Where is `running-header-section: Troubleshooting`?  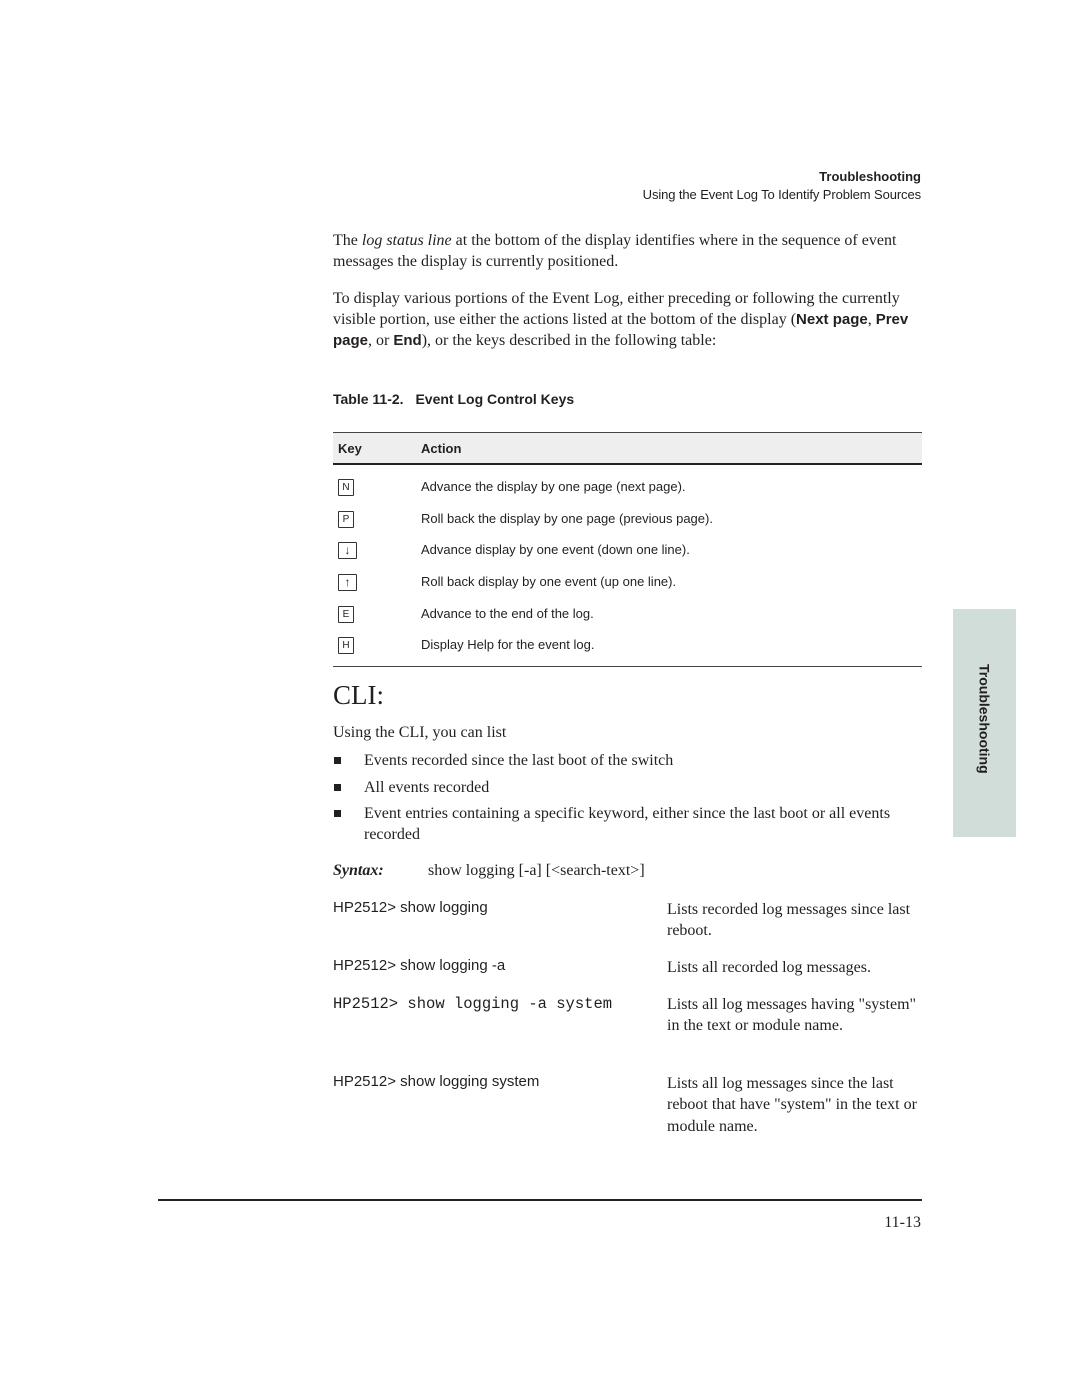
running-header-section: Troubleshooting is located at coordinates (870, 176).